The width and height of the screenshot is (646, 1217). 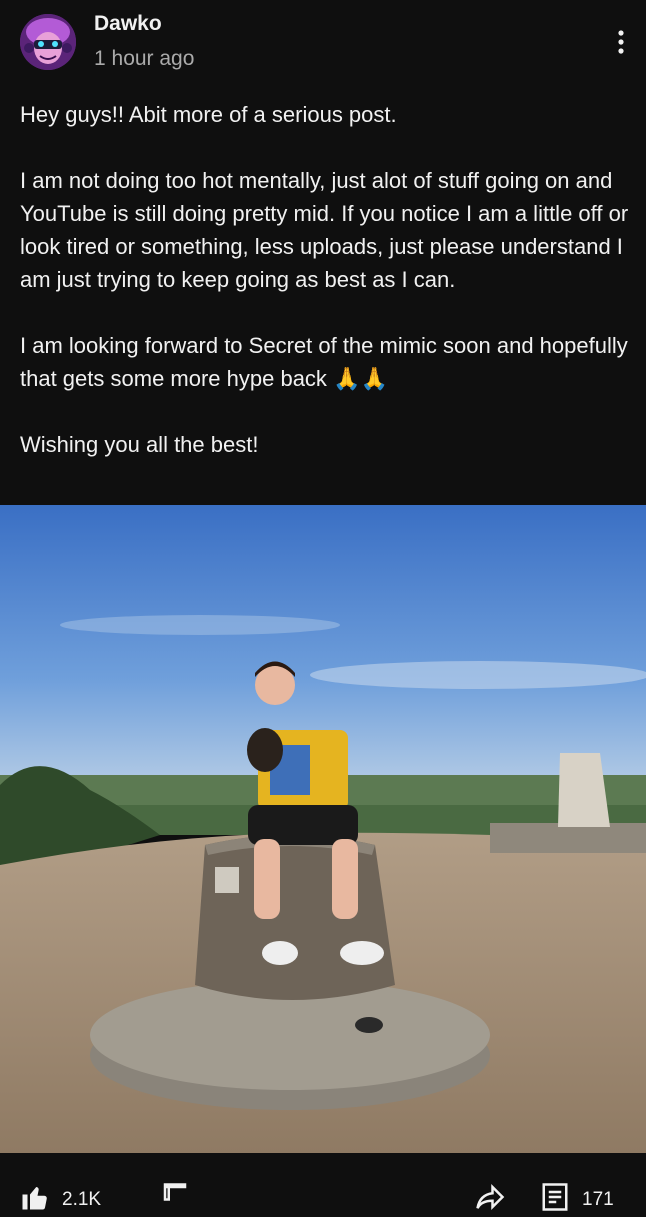 What do you see at coordinates (144, 58) in the screenshot?
I see `post-timestamp: 1 hour ago` at bounding box center [144, 58].